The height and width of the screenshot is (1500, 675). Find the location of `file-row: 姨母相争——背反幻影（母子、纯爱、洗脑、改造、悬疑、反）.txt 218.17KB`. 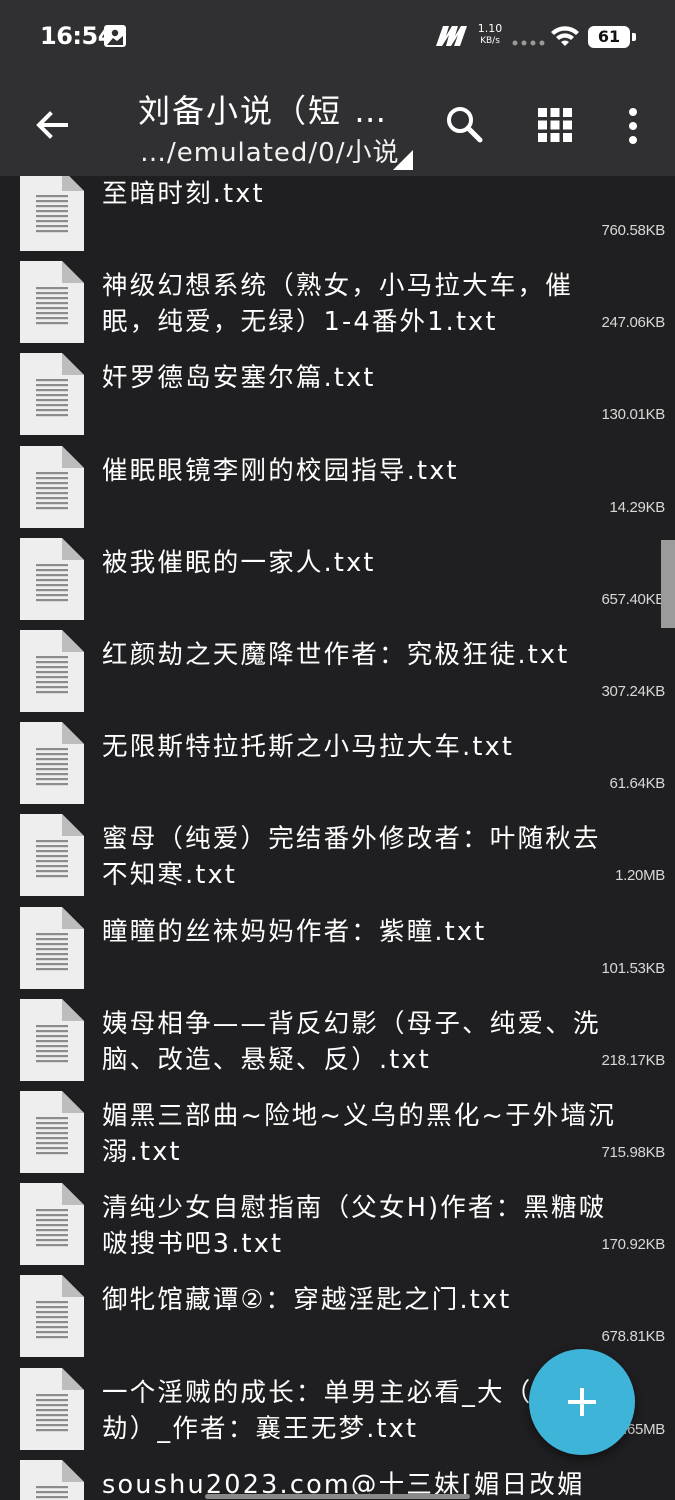

file-row: 姨母相争——背反幻影（母子、纯爱、洗脑、改造、悬疑、反）.txt 218.17KB is located at coordinates (337, 1042).